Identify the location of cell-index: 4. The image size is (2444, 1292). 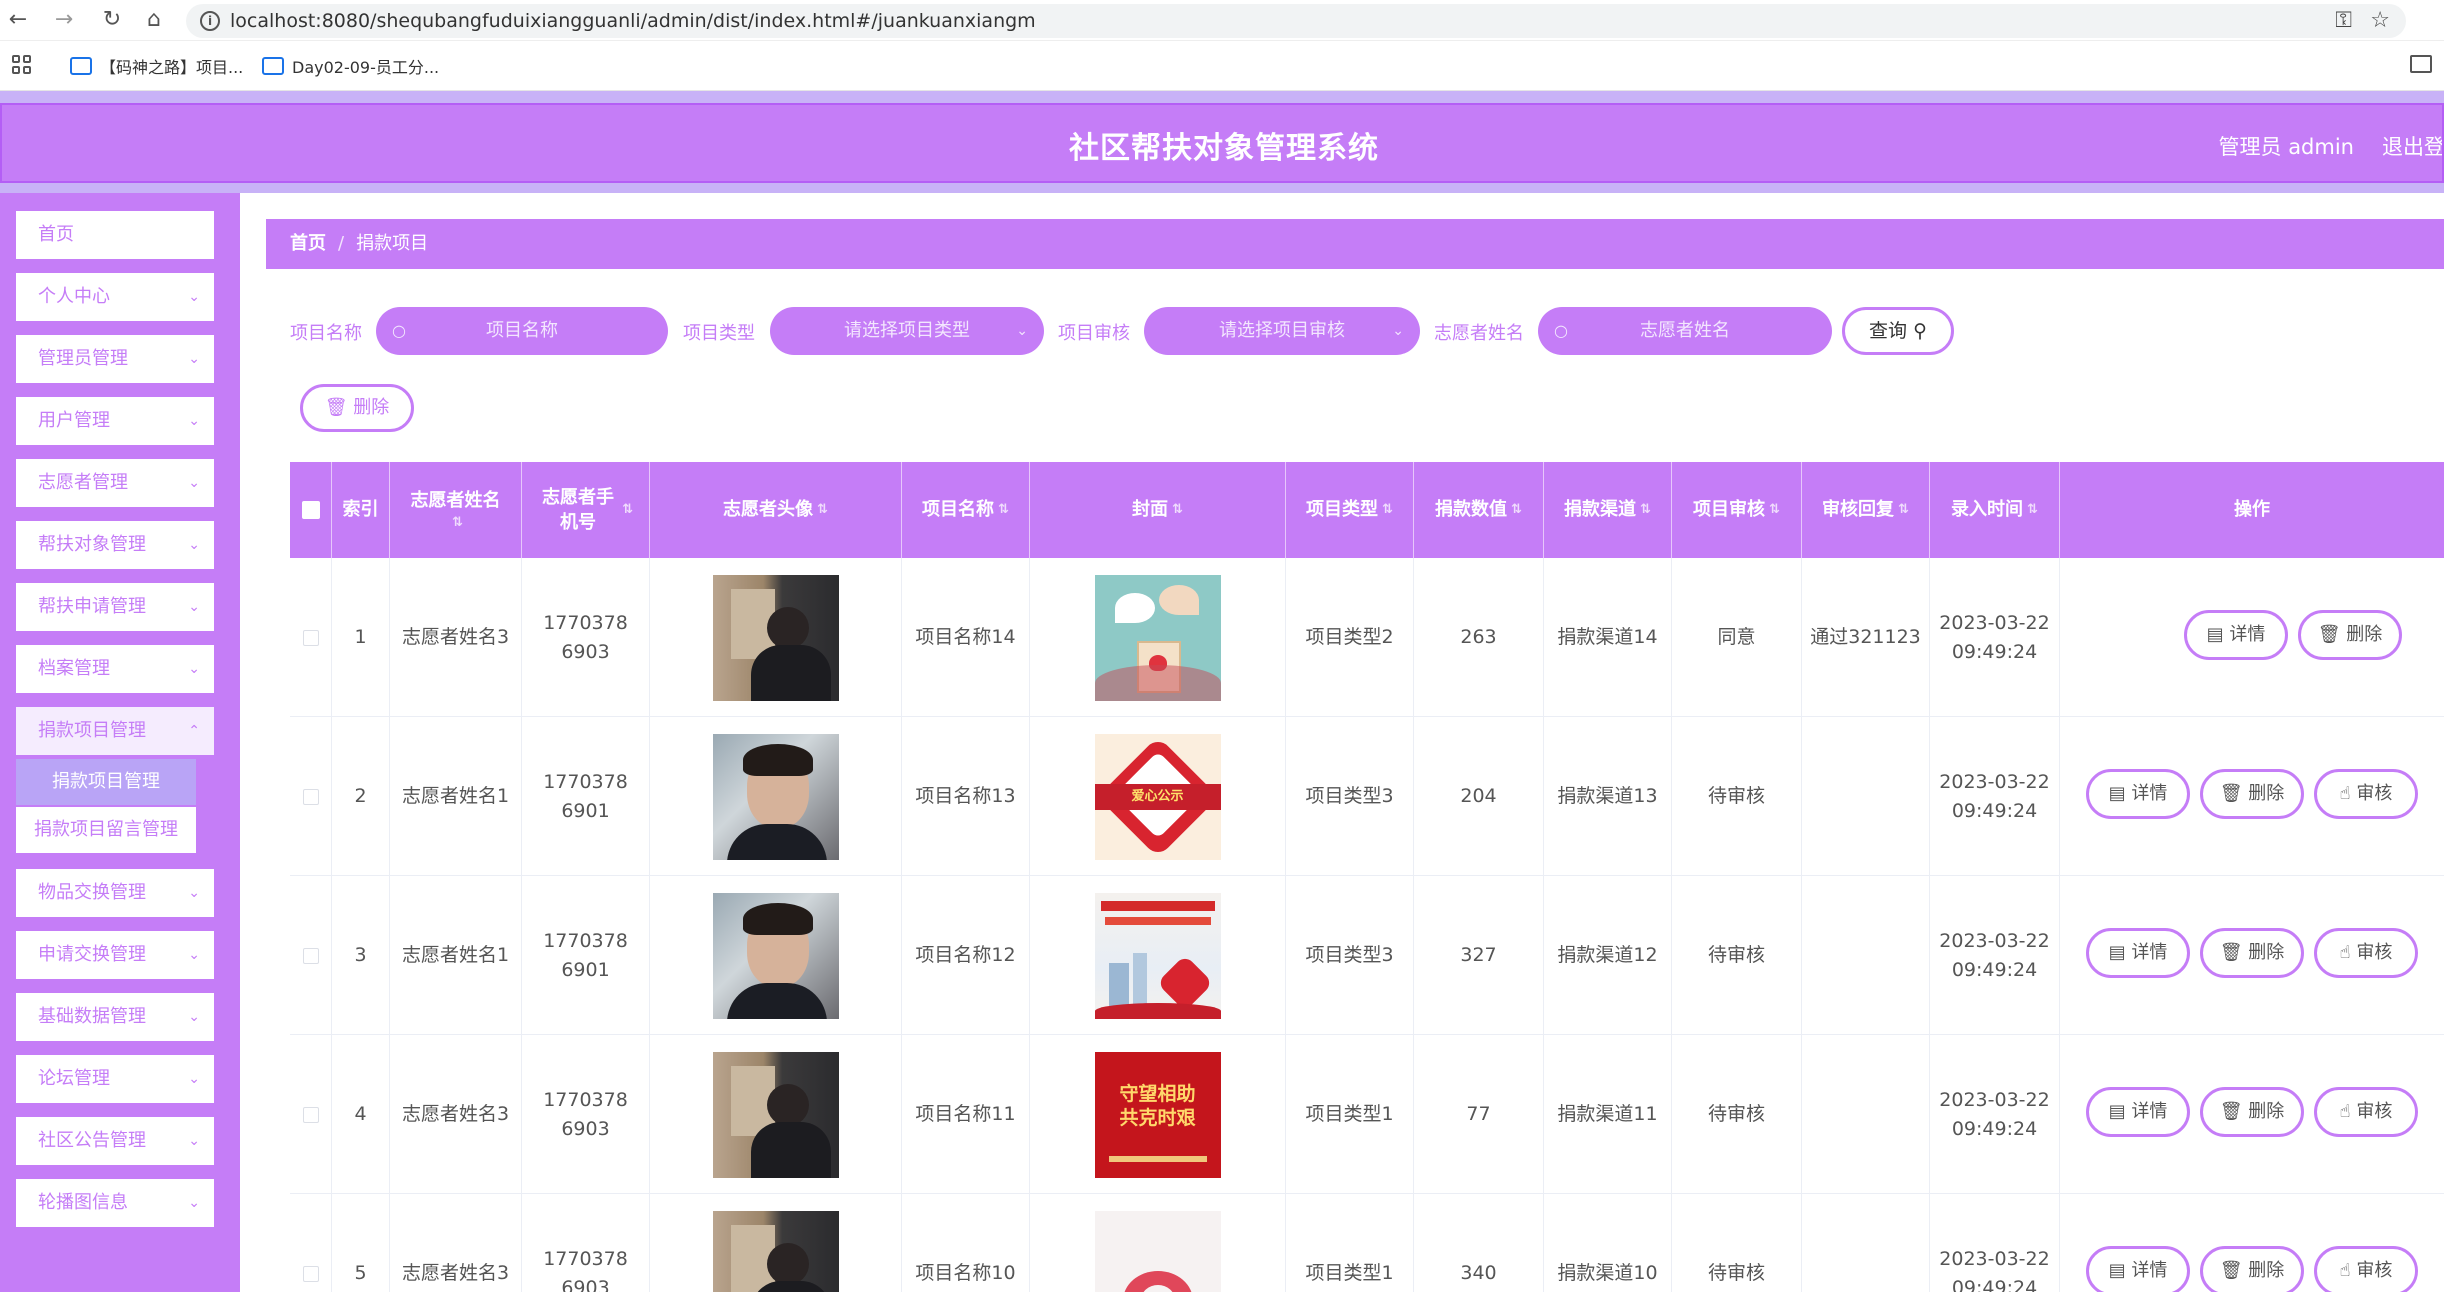
(361, 1114).